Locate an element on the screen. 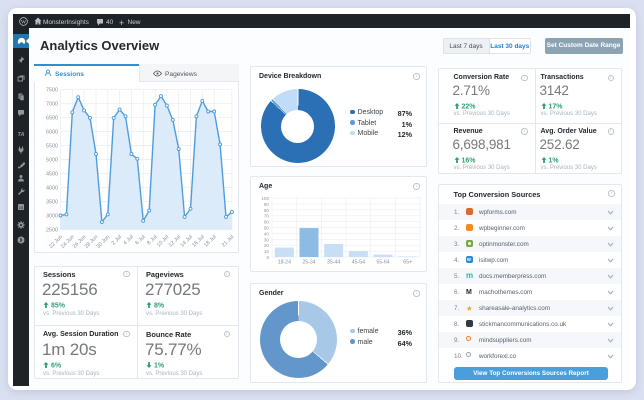 This screenshot has height=400, width=644. svg-text: 16 Jul is located at coordinates (198, 241).